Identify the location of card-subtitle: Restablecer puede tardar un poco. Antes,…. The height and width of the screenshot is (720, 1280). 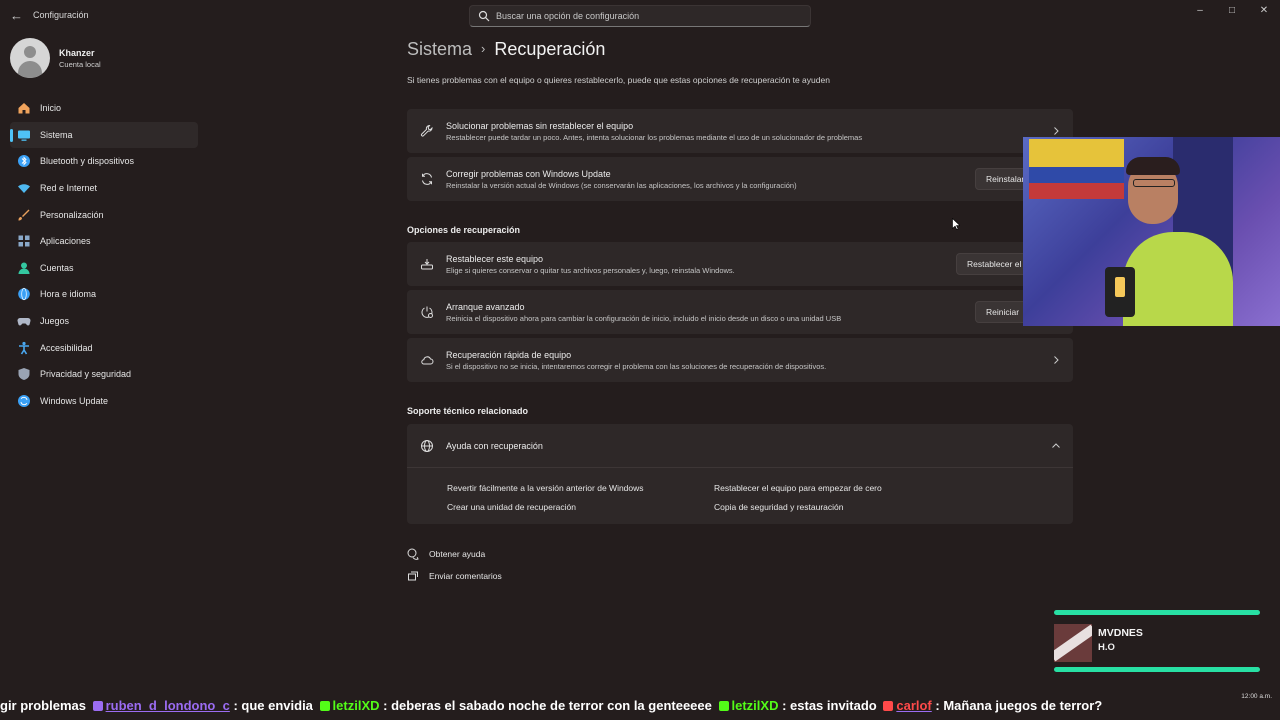
(654, 137).